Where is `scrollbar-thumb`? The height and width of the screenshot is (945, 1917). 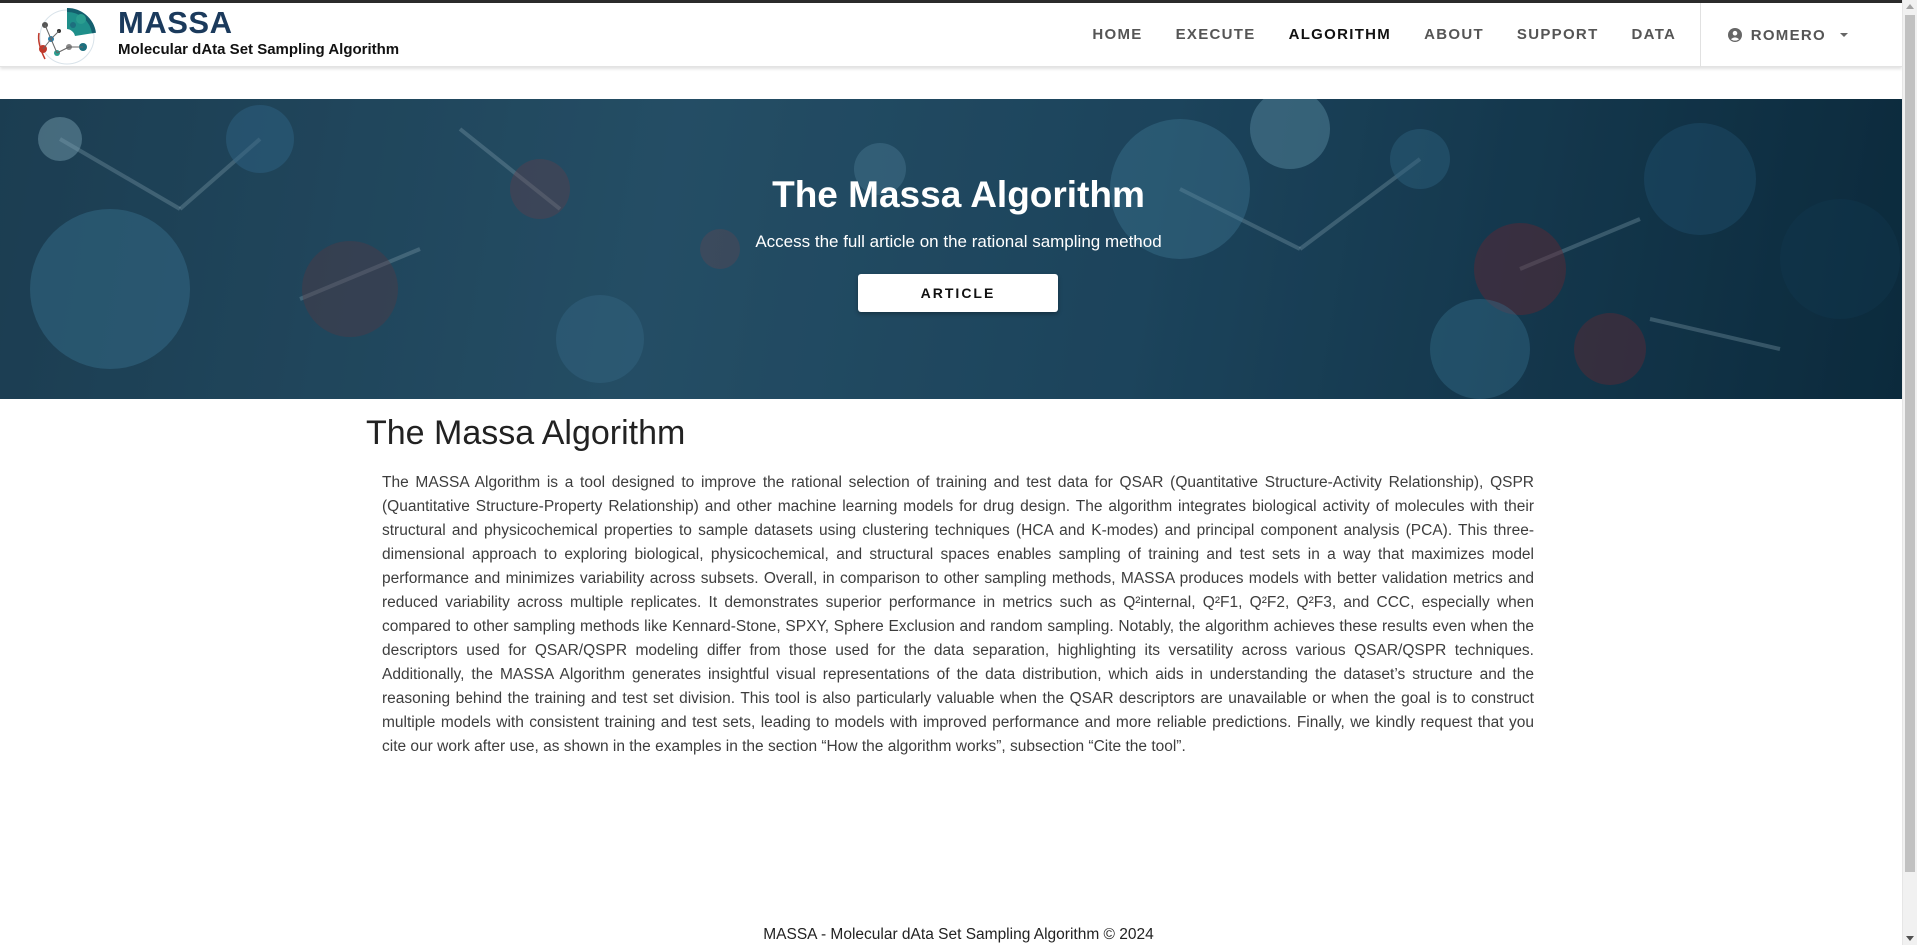
scrollbar-thumb is located at coordinates (1910, 443).